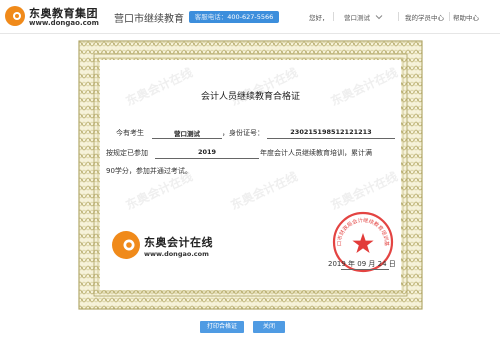 The height and width of the screenshot is (338, 500). I want to click on hotline-label: 客服电话：, so click(211, 17).